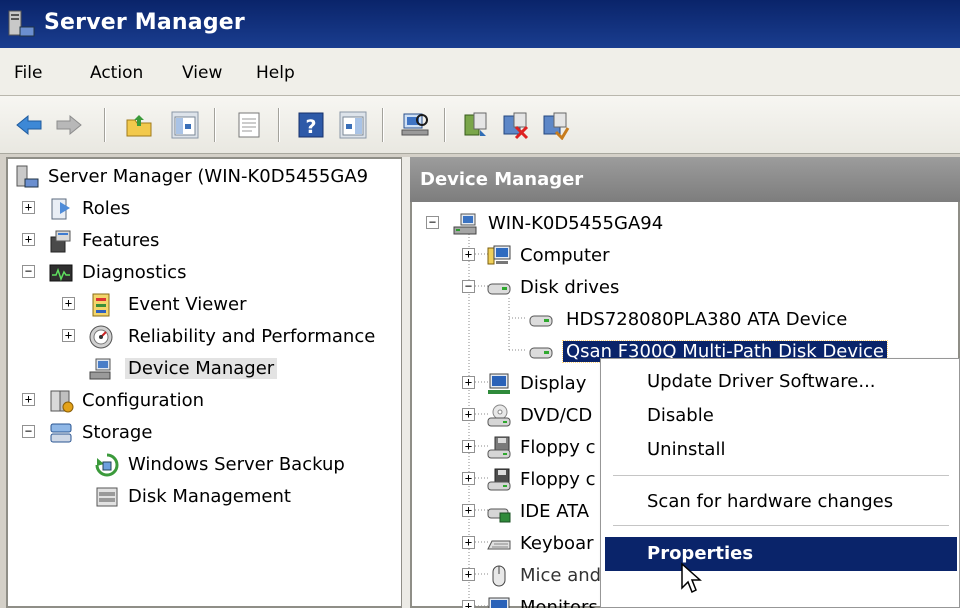 This screenshot has width=960, height=608. Describe the element at coordinates (27, 176) in the screenshot. I see `server-manager-icon` at that location.